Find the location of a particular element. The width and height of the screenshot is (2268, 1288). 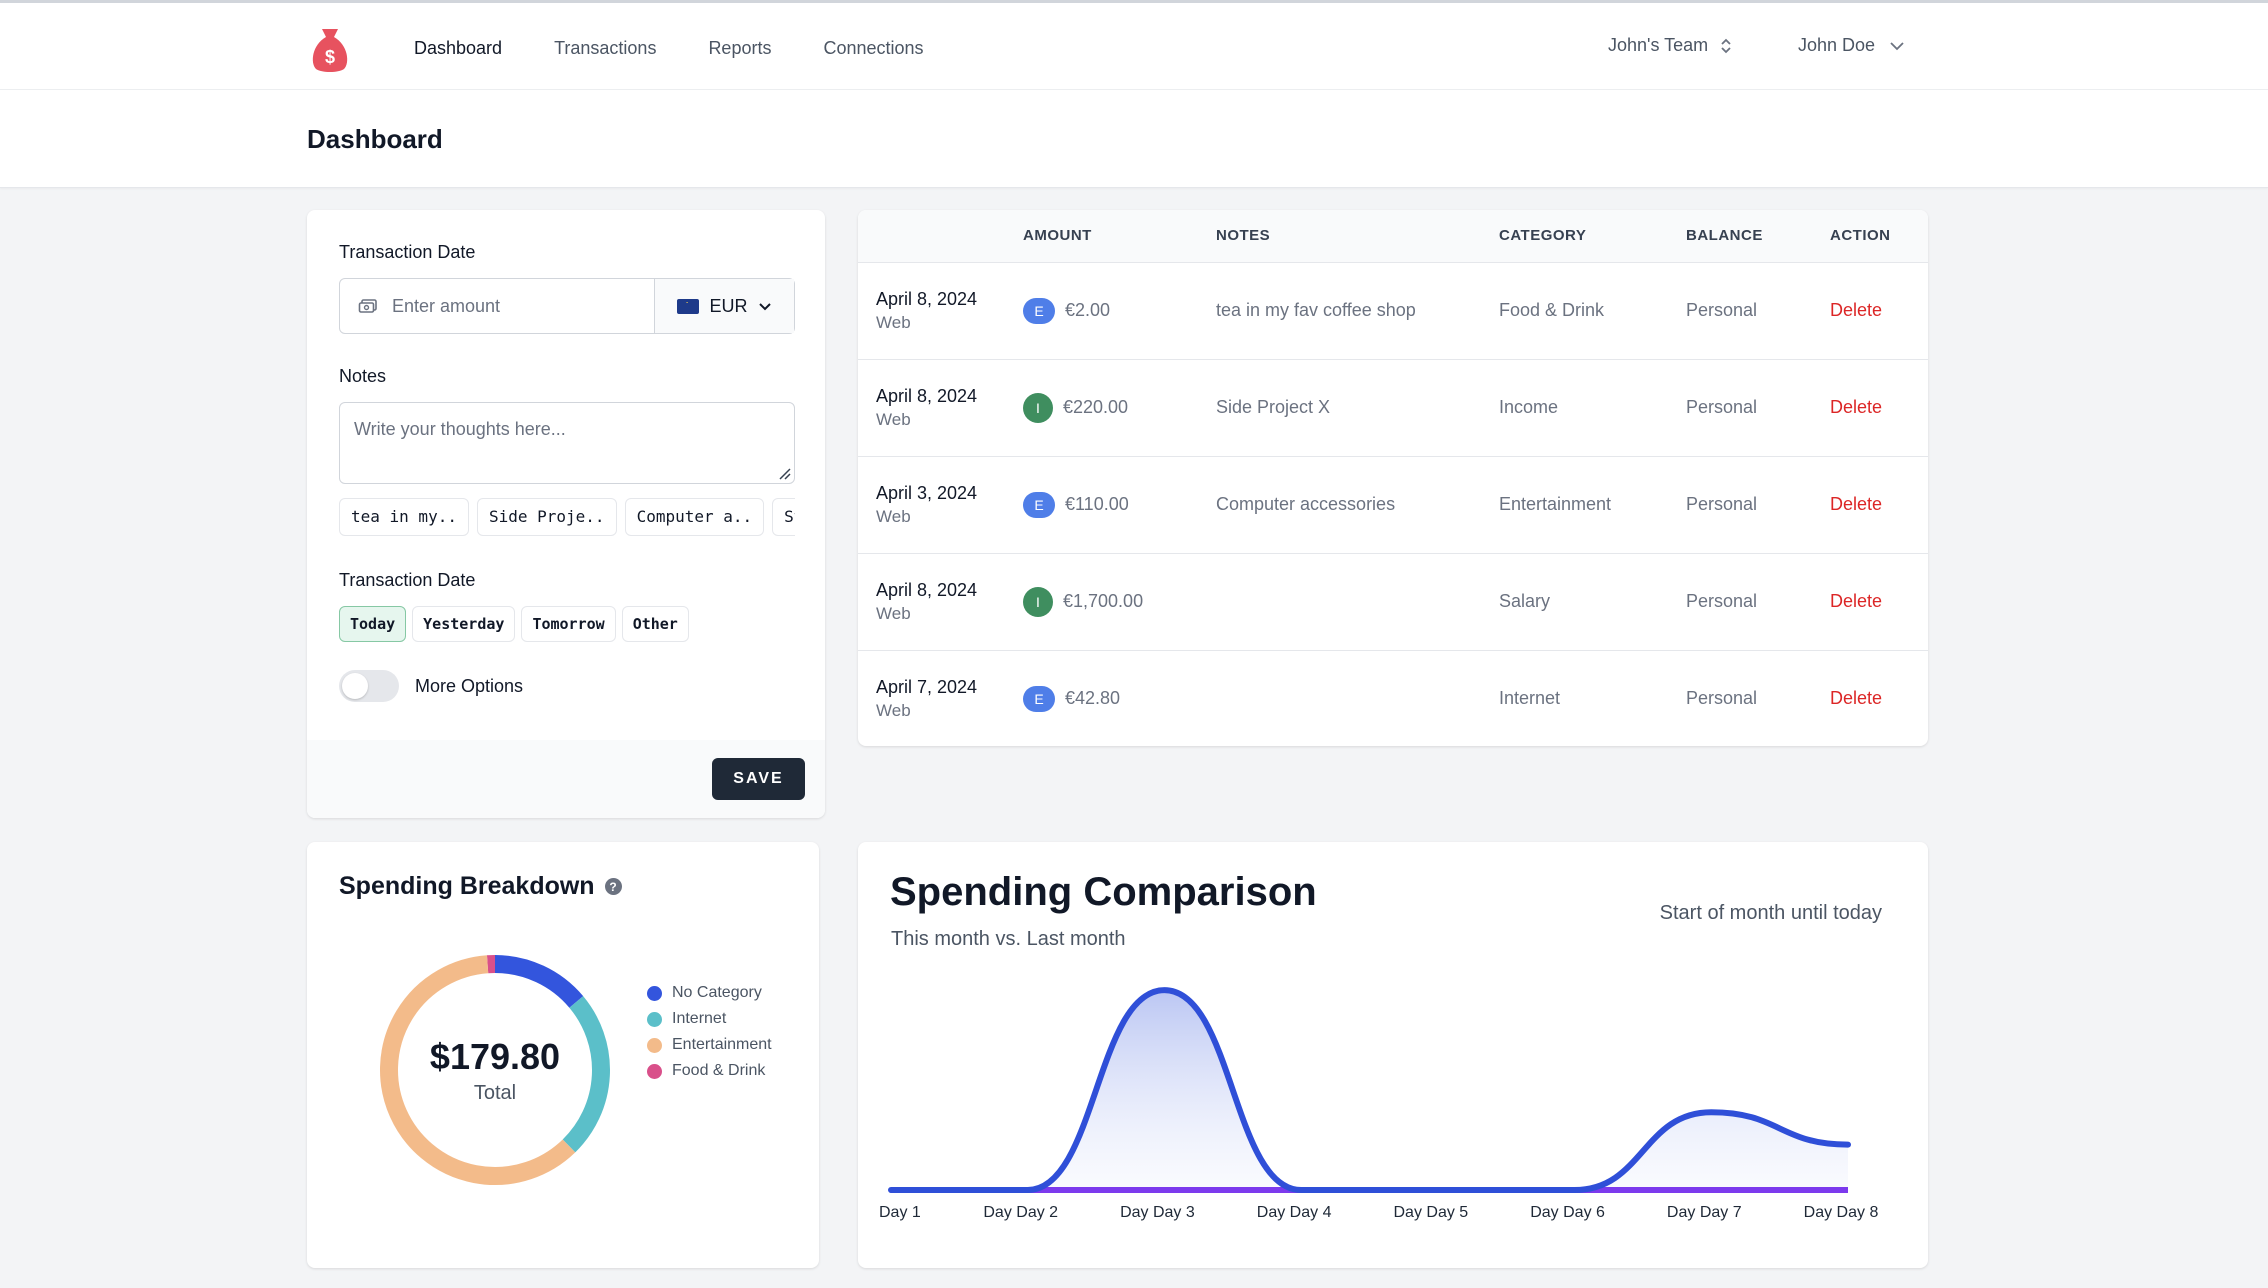

transaction-notes: tea in my fav coffee shop is located at coordinates (1316, 310).